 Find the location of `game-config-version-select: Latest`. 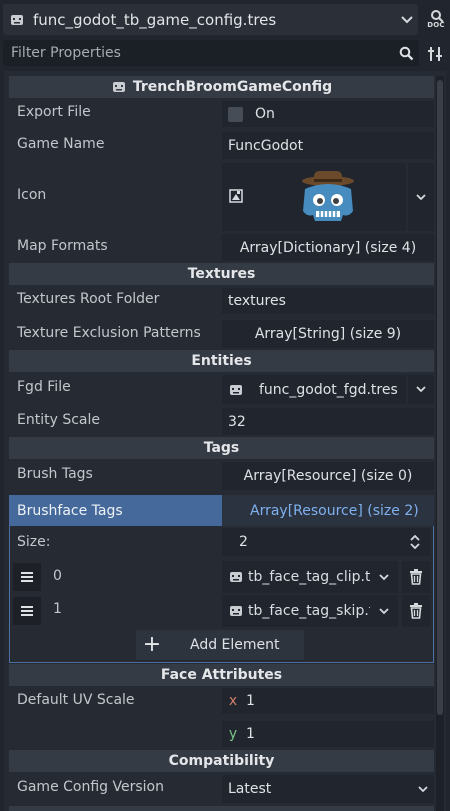

game-config-version-select: Latest is located at coordinates (328, 789).